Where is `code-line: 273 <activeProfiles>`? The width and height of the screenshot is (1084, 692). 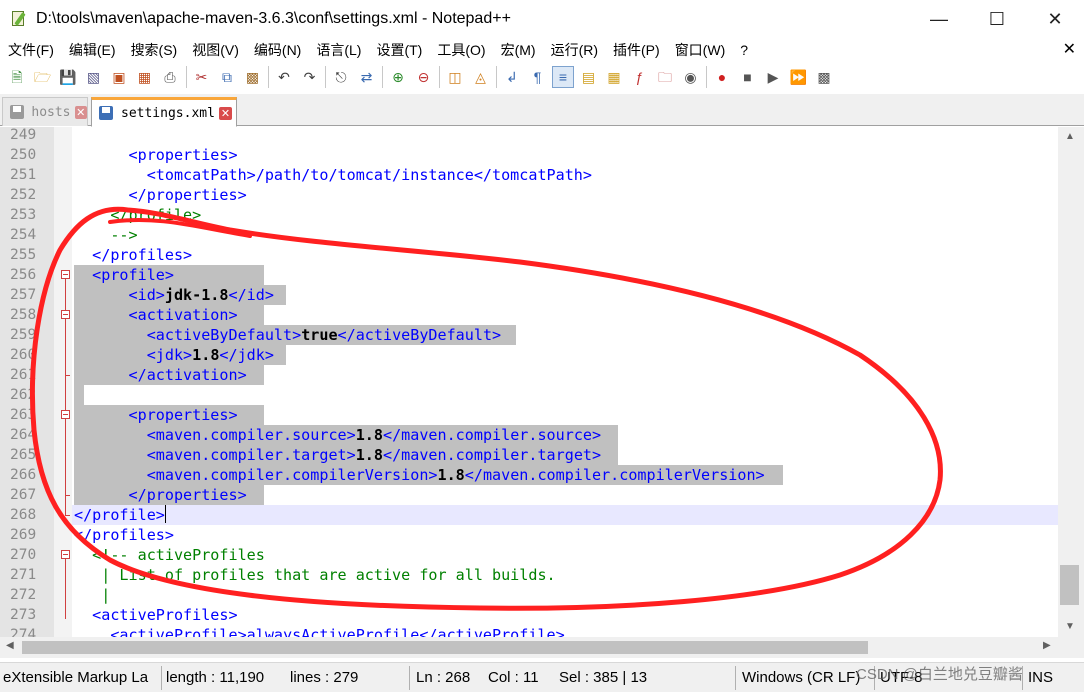
code-line: 273 <activeProfiles> is located at coordinates (529, 615).